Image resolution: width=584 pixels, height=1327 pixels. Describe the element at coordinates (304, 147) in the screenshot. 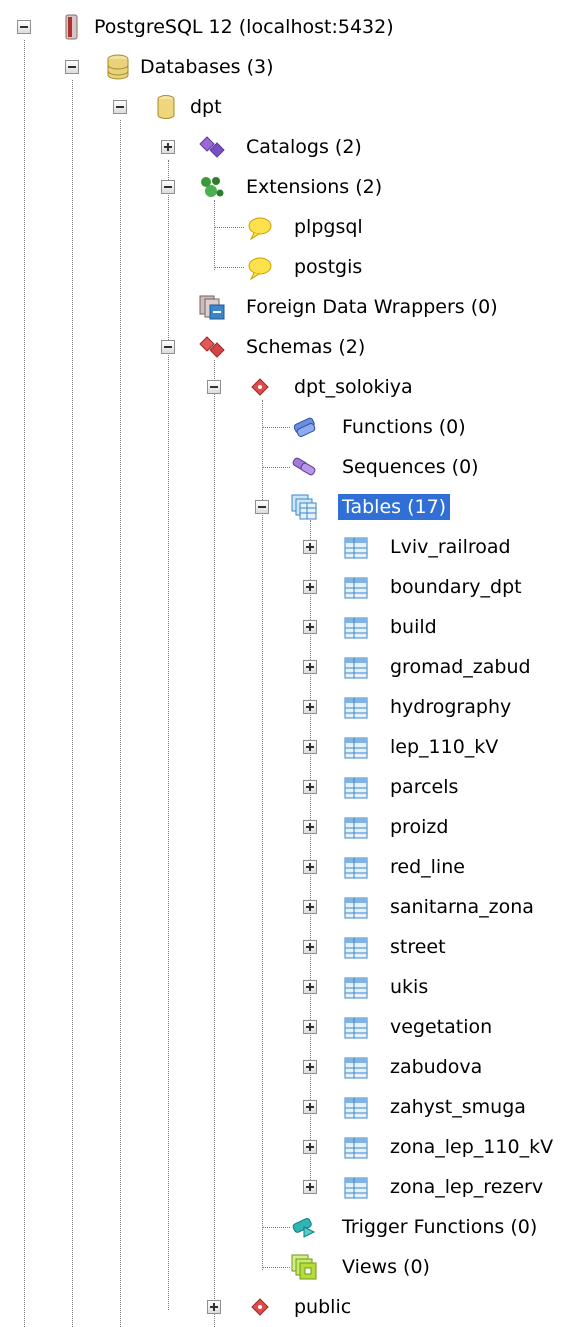

I see `tree-node-label: Catalogs (2)` at that location.